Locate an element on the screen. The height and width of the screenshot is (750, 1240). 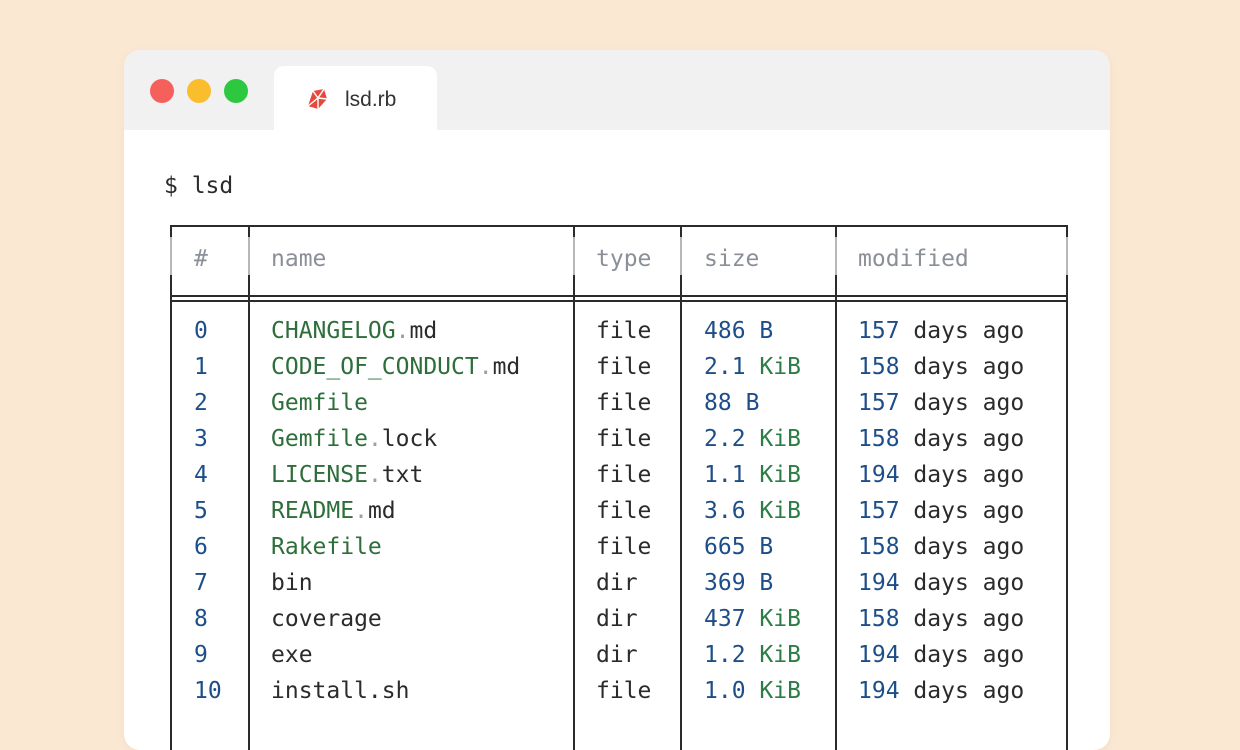
file-base: bin is located at coordinates (292, 583).